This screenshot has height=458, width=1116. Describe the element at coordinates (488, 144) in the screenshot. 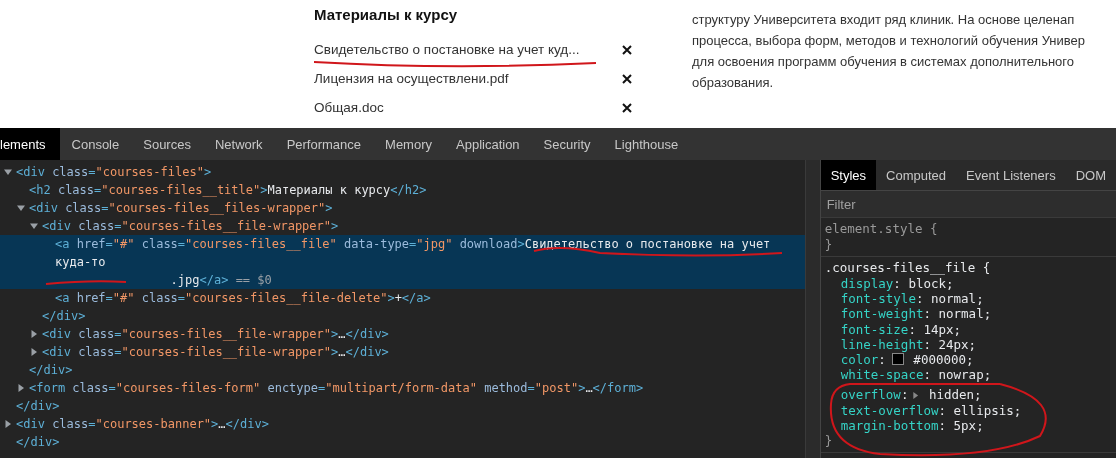

I see `devtools-tab: Application` at that location.